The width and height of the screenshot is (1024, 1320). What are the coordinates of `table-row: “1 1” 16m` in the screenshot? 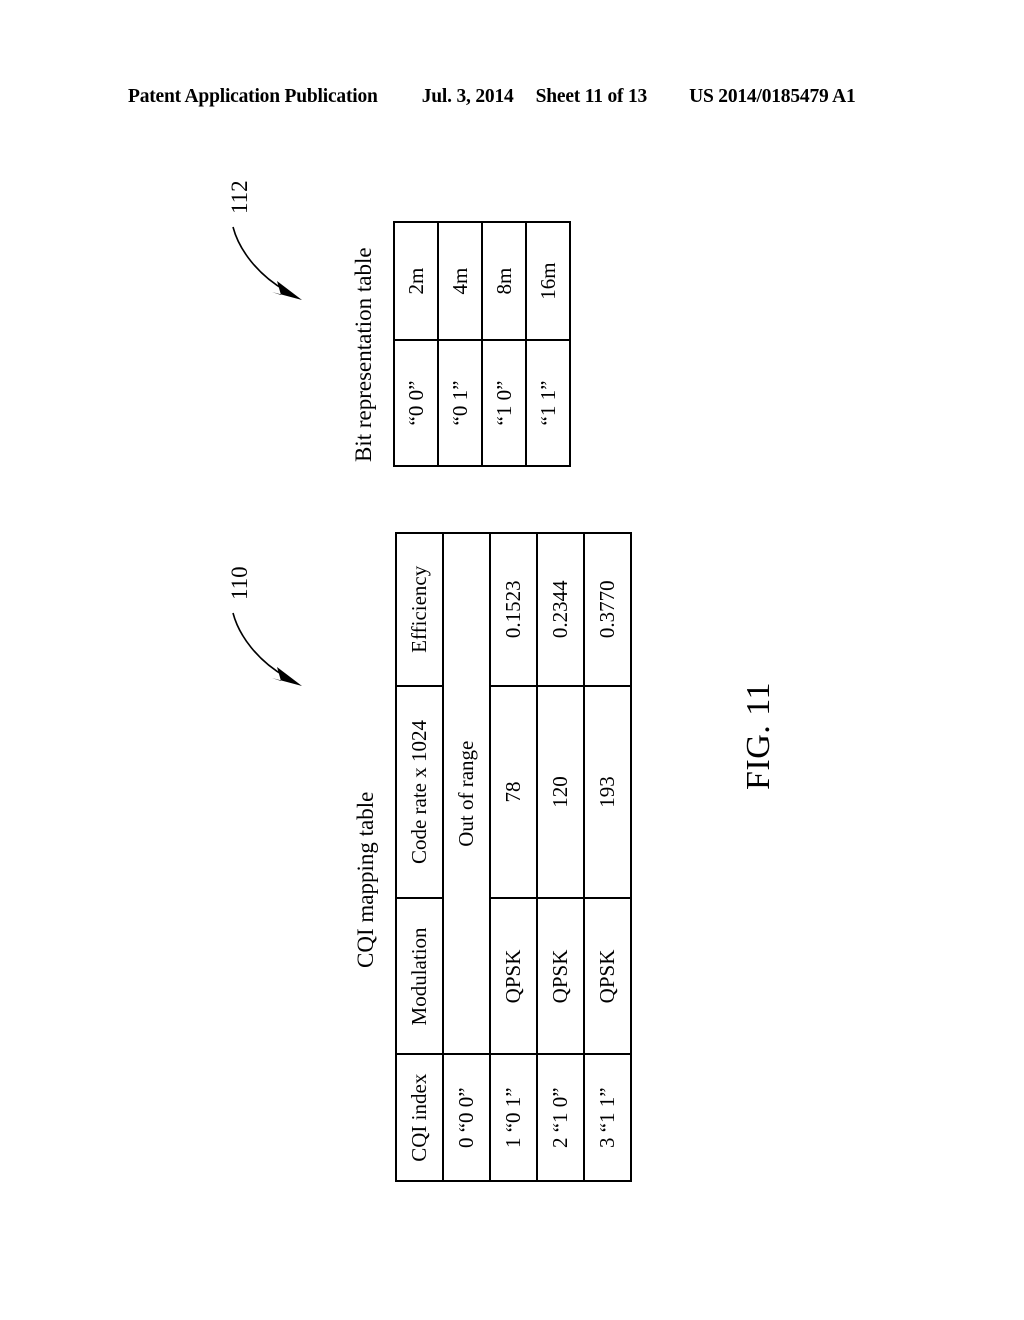 It's located at (548, 344).